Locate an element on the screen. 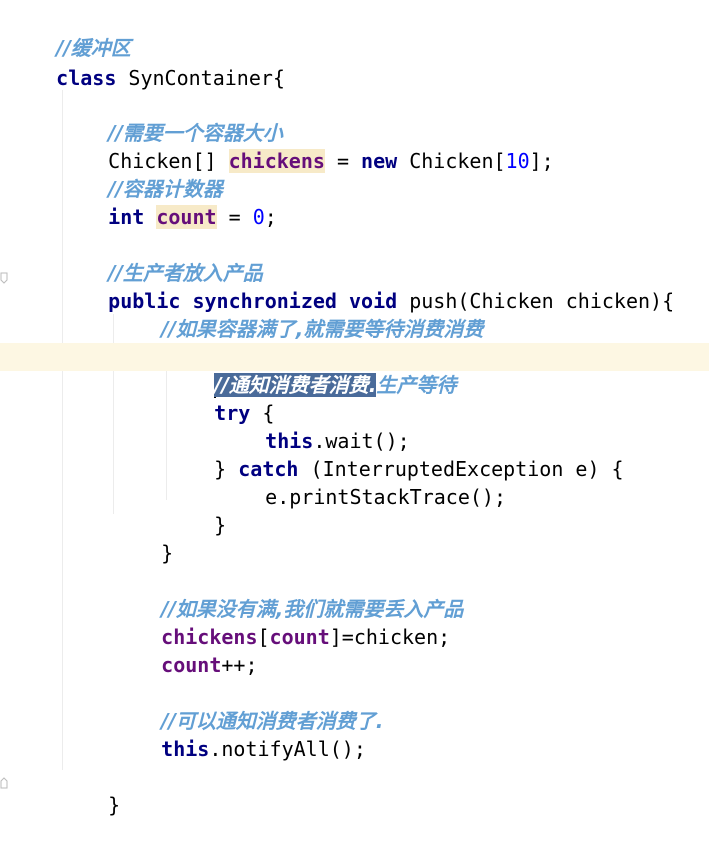 This screenshot has height=847, width=709. code-line: Chicken[] chickens = new Chicken[10]; is located at coordinates (384, 146).